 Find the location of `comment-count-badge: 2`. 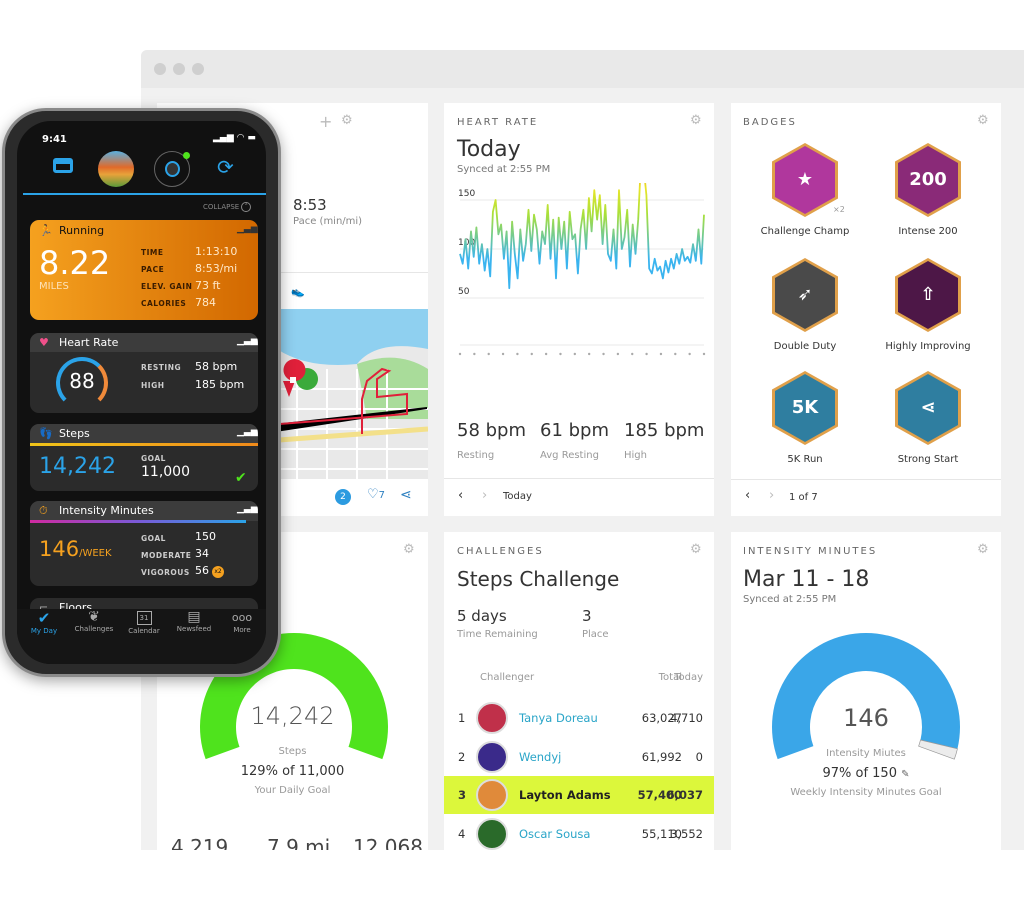

comment-count-badge: 2 is located at coordinates (343, 497).